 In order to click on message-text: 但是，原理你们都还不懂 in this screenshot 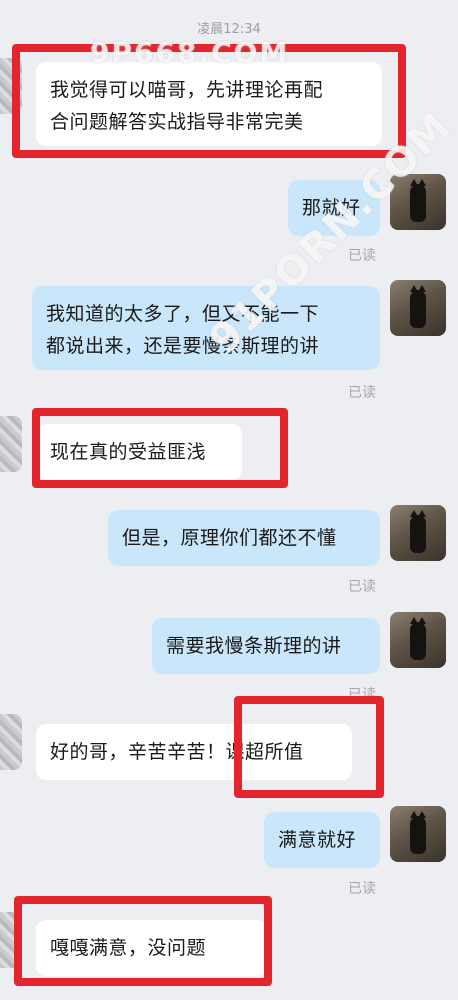, I will do `click(229, 538)`.